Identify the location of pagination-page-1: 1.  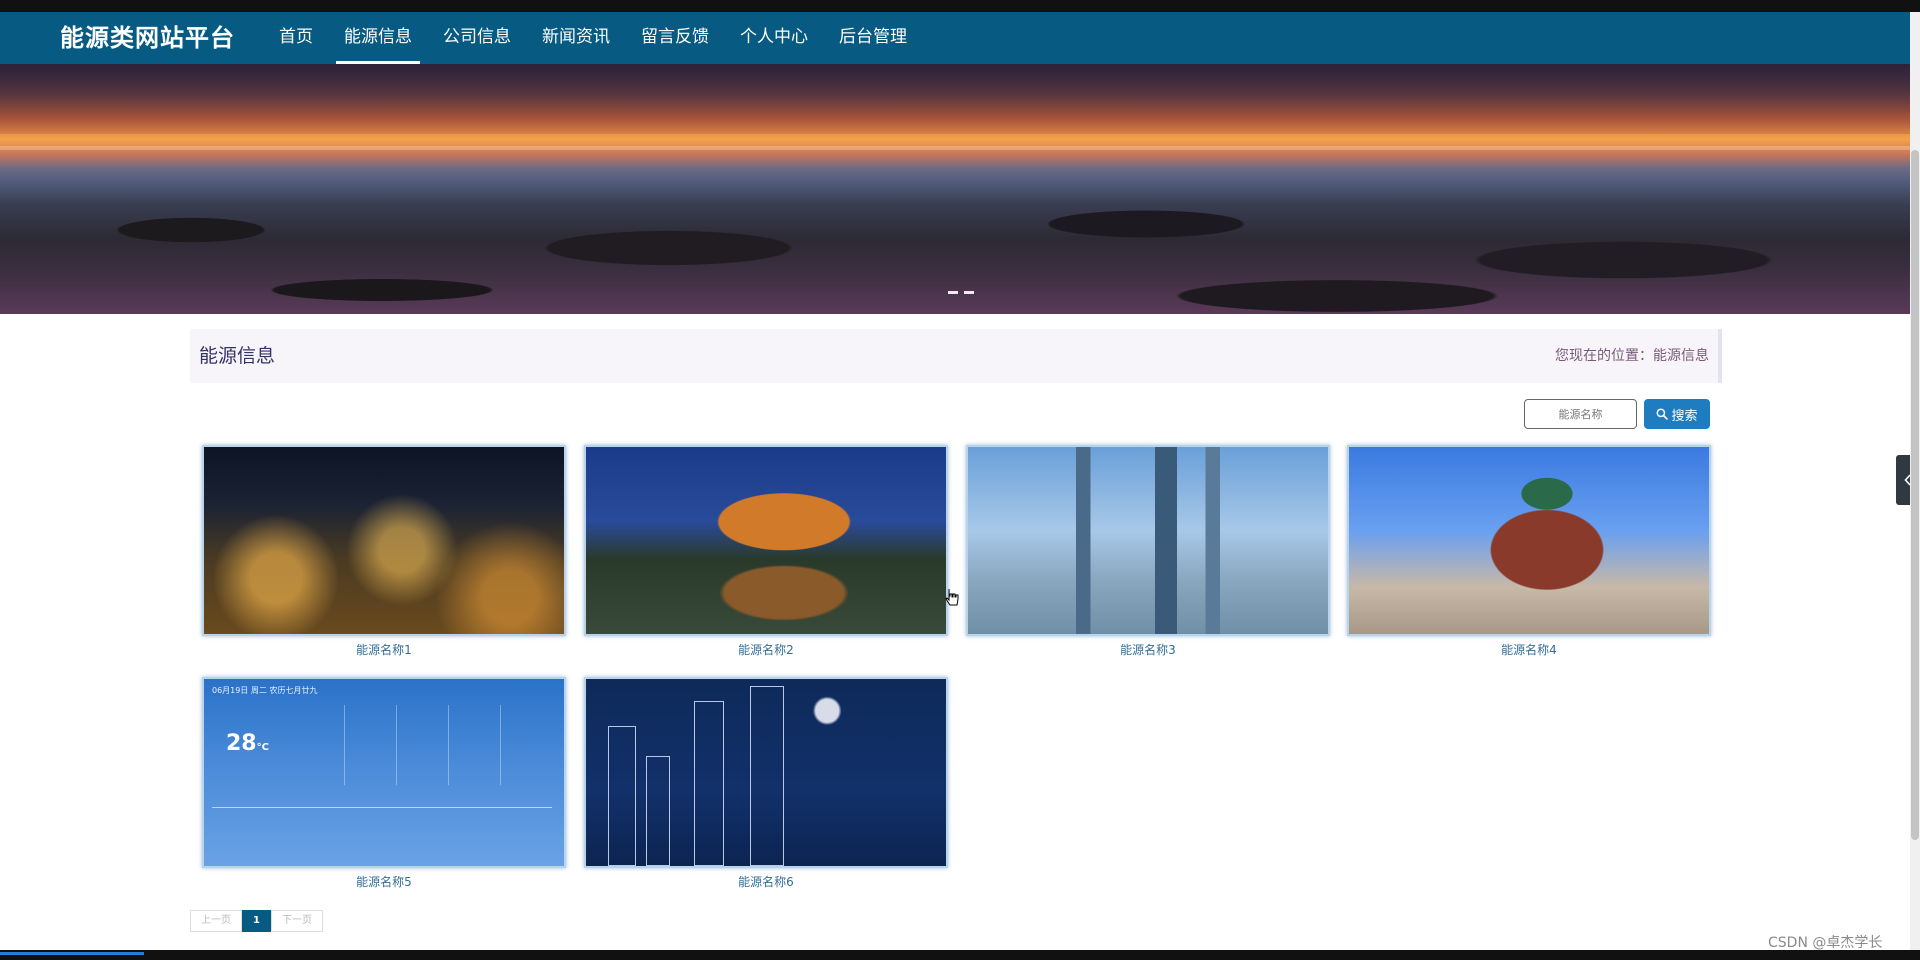
(256, 921).